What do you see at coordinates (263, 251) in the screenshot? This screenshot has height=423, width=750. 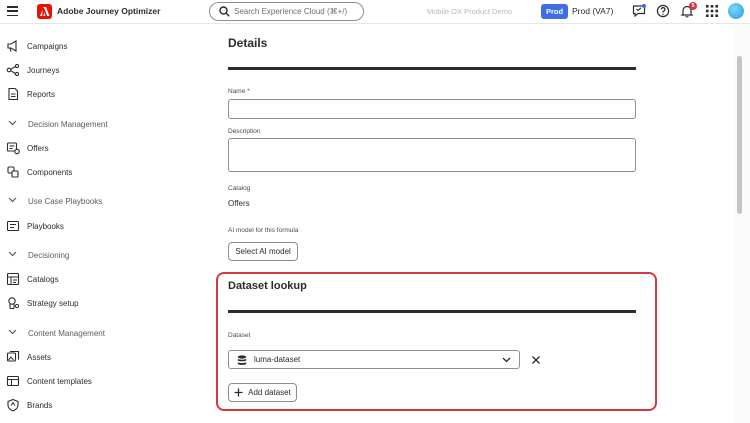 I see `select-ai-model-button: Select AI model` at bounding box center [263, 251].